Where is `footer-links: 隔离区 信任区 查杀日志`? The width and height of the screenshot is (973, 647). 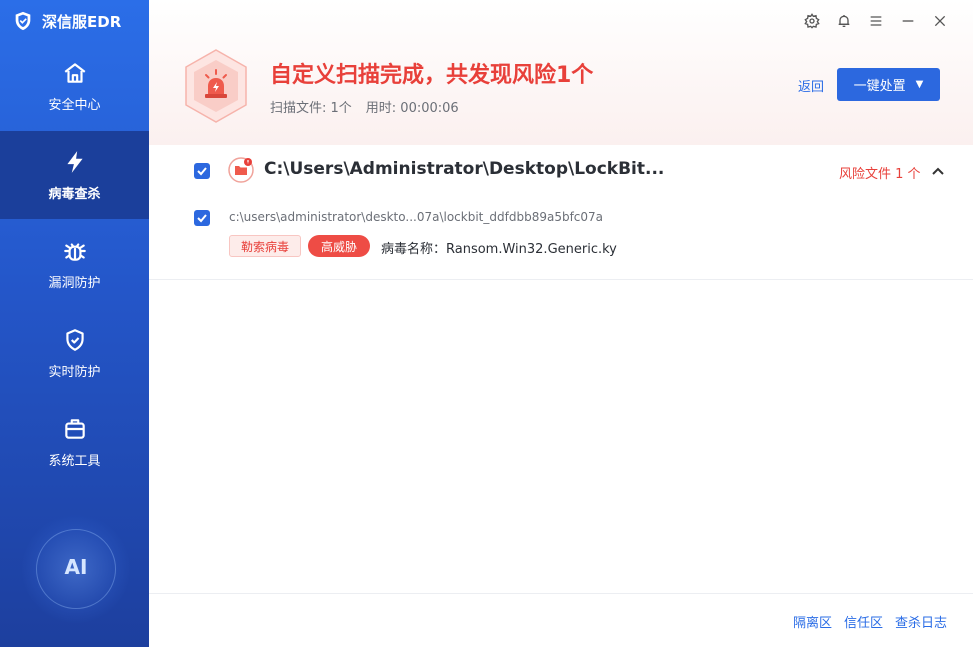 footer-links: 隔离区 信任区 查杀日志 is located at coordinates (870, 621).